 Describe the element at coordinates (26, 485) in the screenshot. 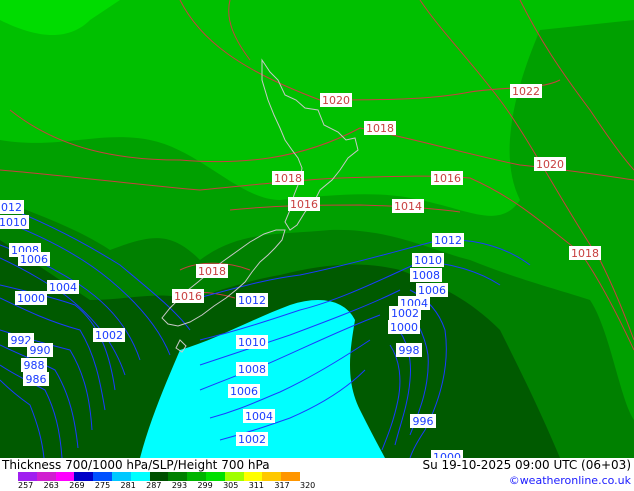

I see `legend-tick: 257` at that location.